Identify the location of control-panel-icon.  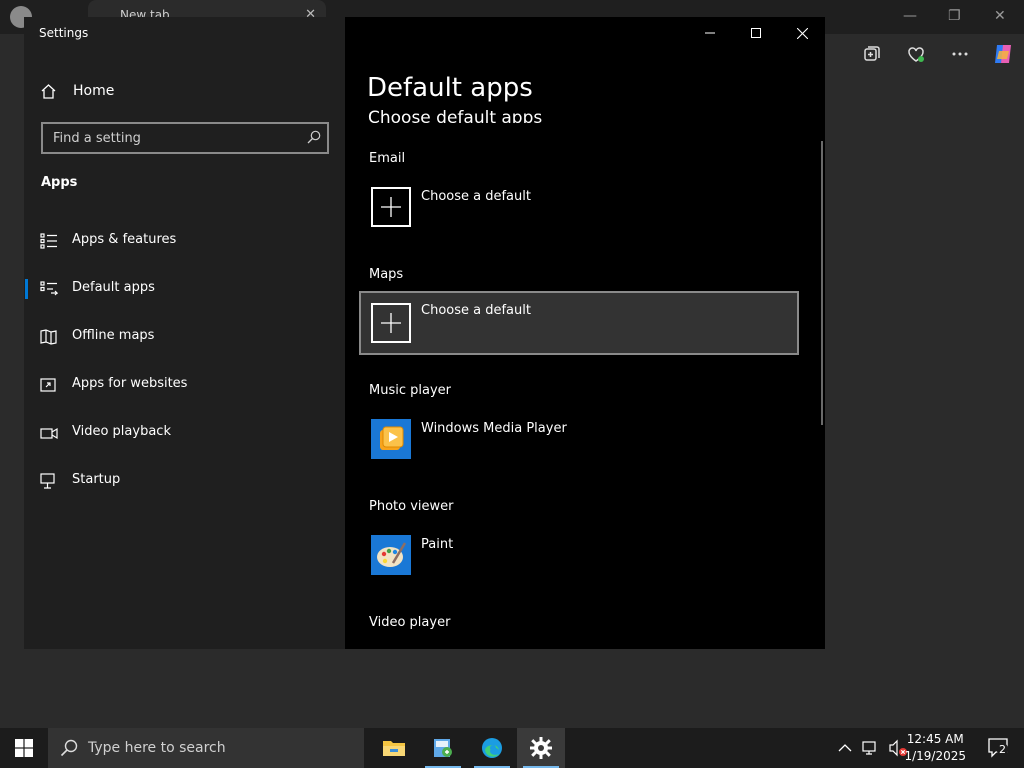
(443, 748).